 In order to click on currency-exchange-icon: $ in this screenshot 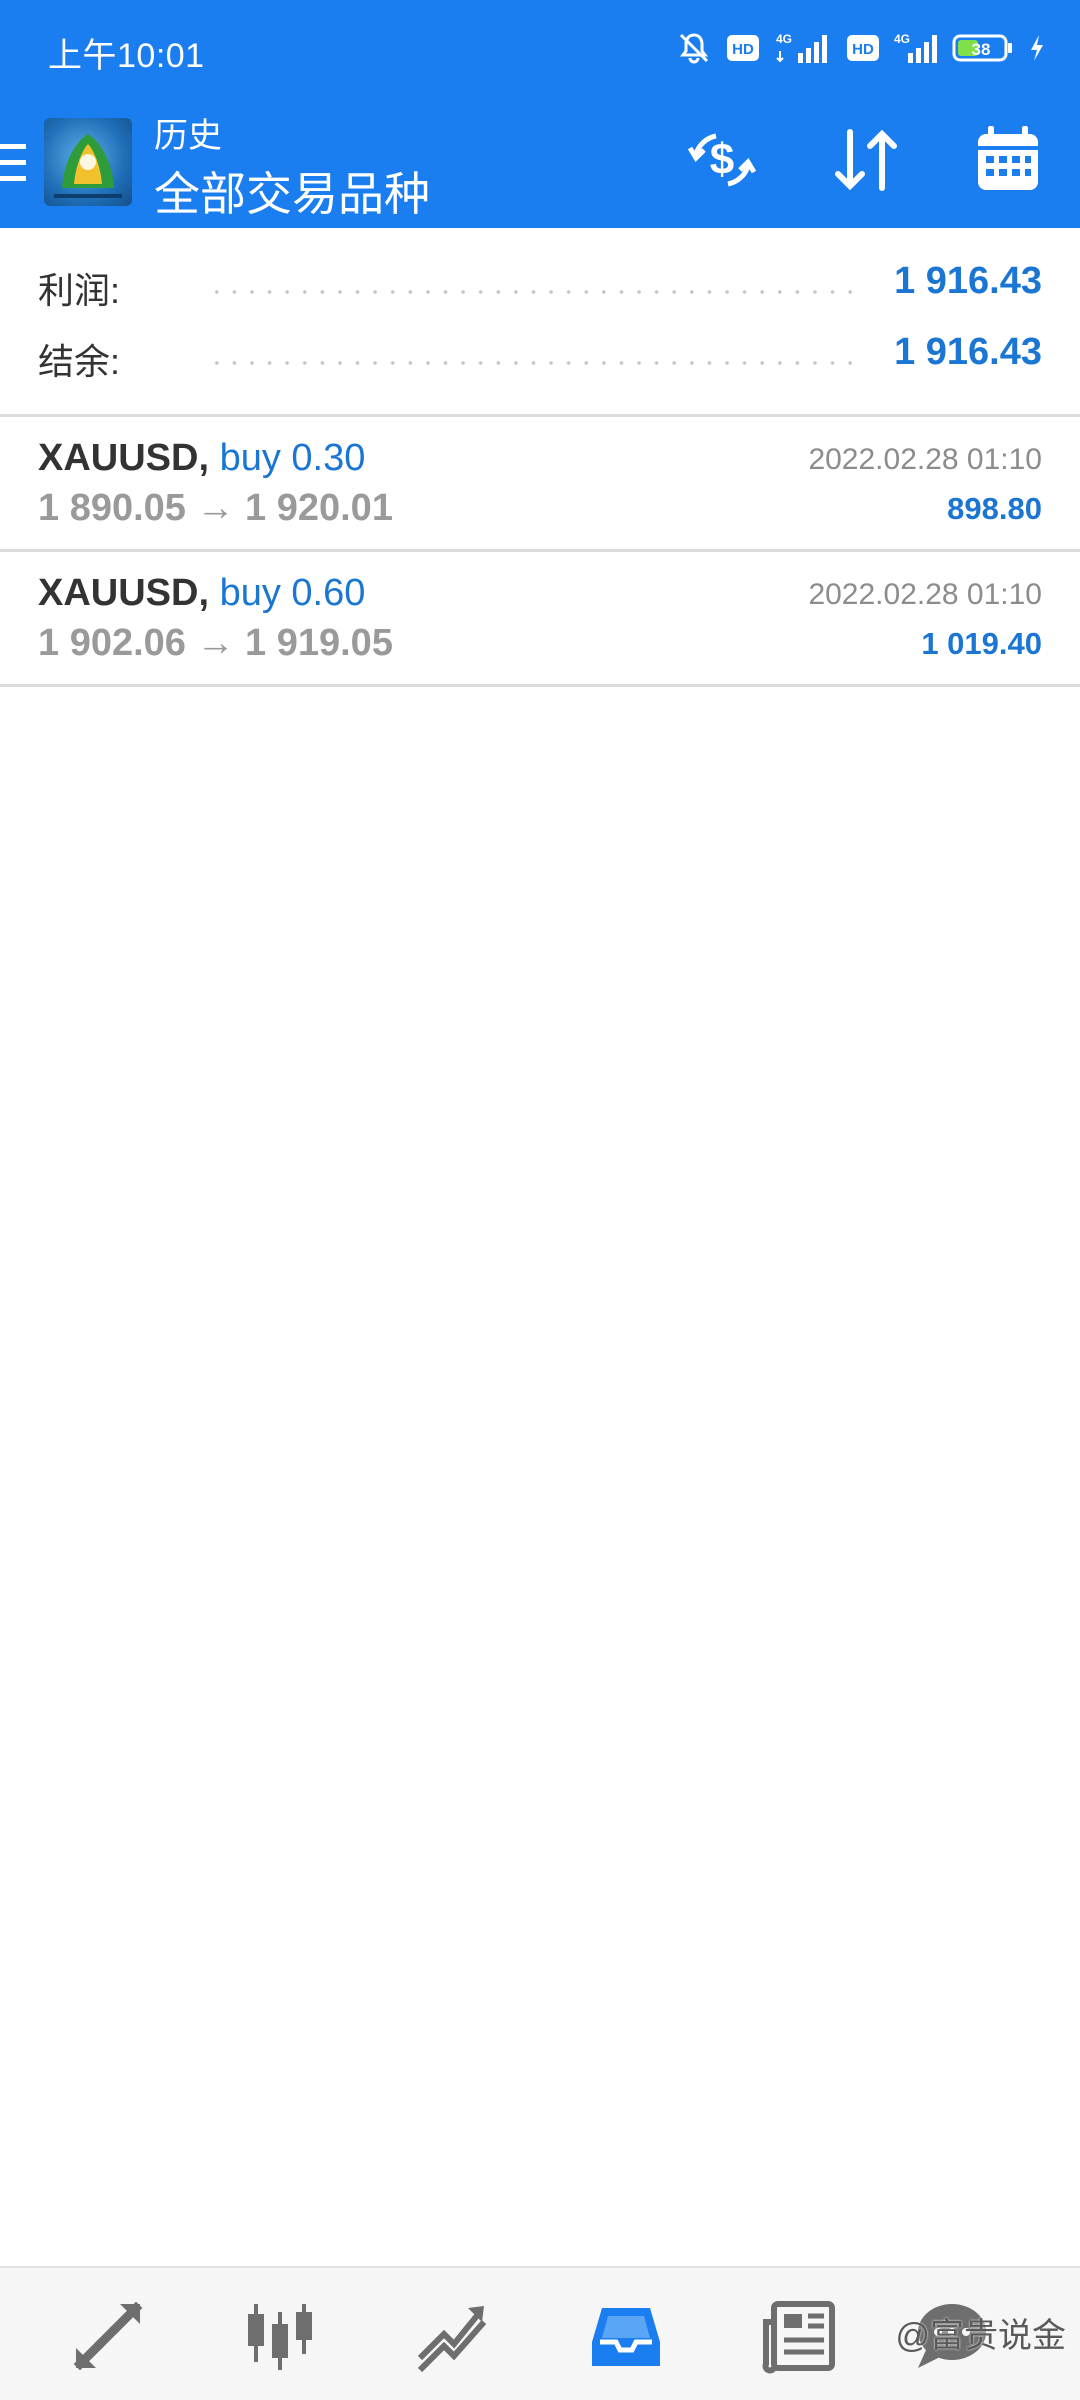, I will do `click(722, 160)`.